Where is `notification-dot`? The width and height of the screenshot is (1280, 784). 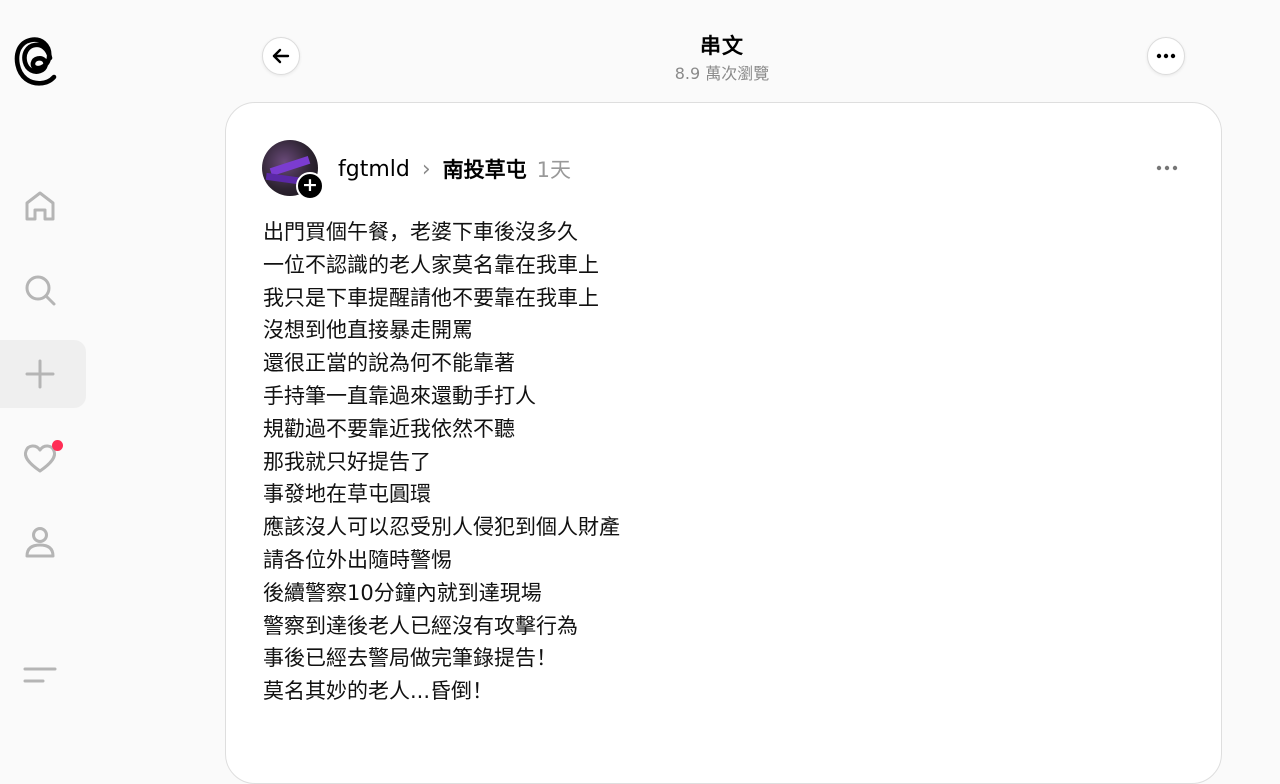 notification-dot is located at coordinates (57, 445).